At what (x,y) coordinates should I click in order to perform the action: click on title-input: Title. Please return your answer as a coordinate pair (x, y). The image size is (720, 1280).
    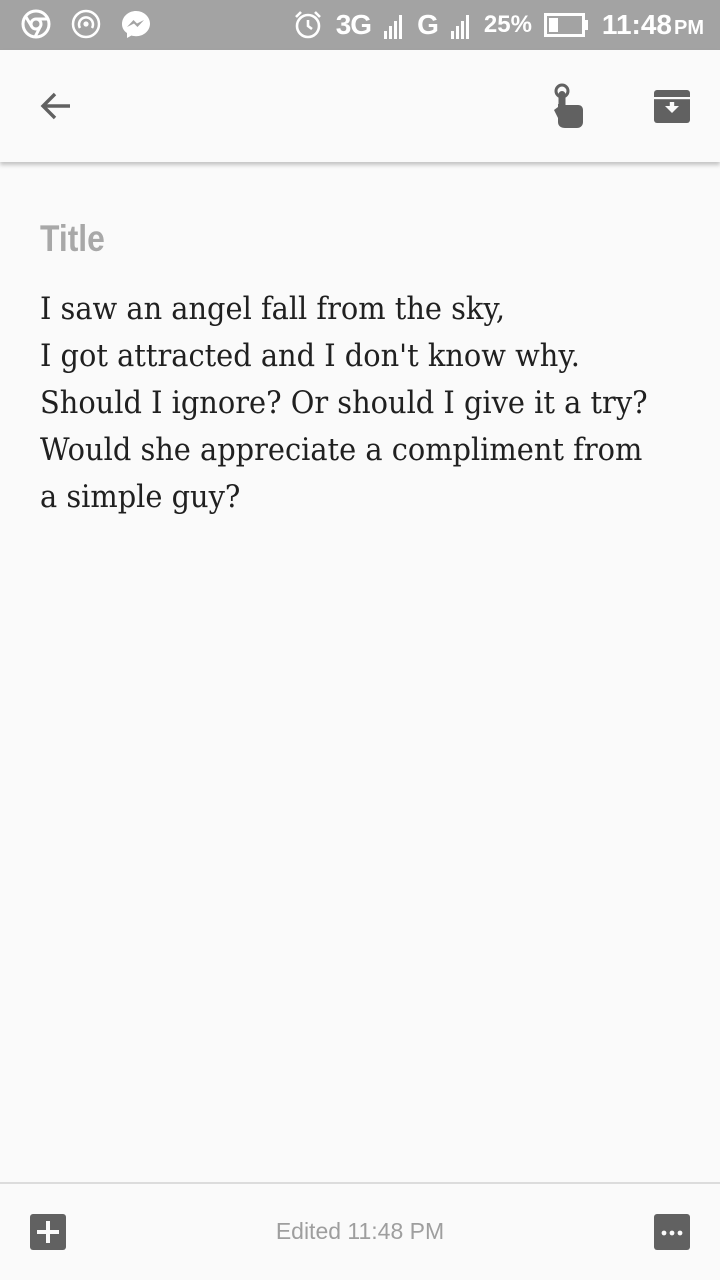
    Looking at the image, I should click on (315, 239).